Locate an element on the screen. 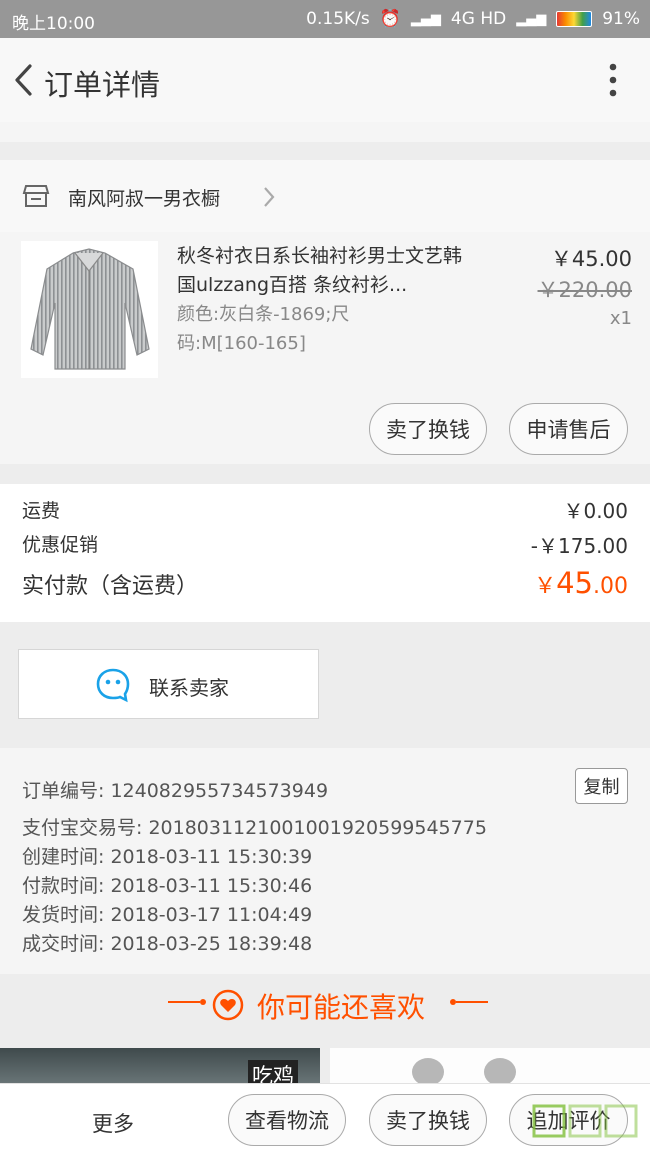  alipay-trade-number: 支付宝交易号: 2018031121001001920599545775 is located at coordinates (254, 828).